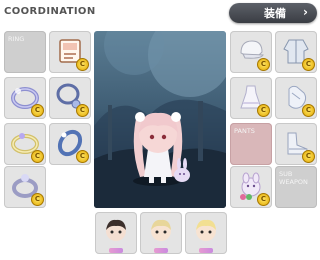 Image resolution: width=320 pixels, height=260 pixels. I want to click on pocket-slot: C, so click(70, 52).